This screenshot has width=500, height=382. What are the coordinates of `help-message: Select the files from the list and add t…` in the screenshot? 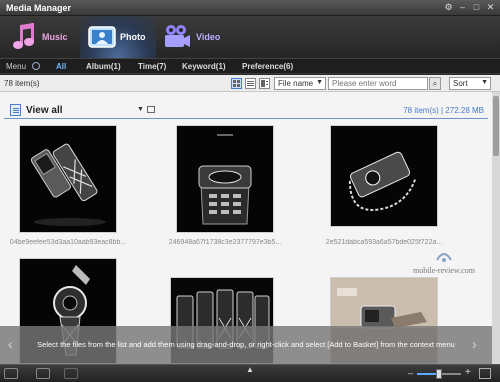 It's located at (246, 344).